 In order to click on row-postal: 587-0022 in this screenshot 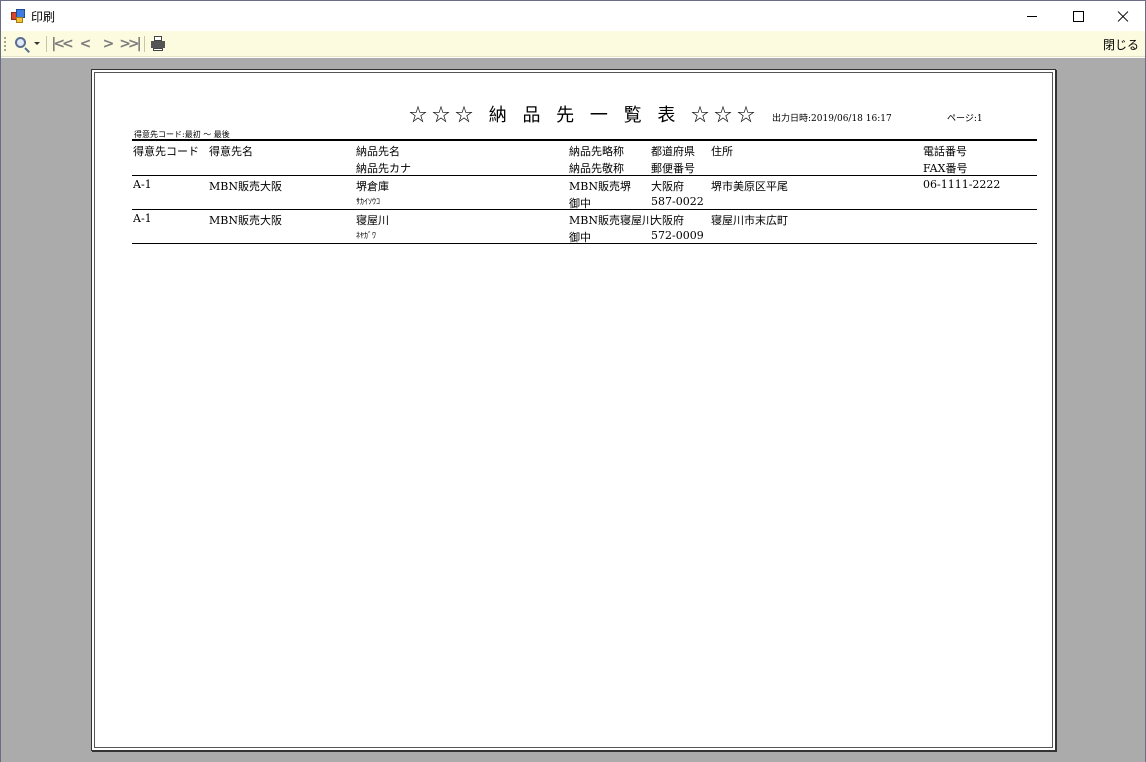, I will do `click(677, 201)`.